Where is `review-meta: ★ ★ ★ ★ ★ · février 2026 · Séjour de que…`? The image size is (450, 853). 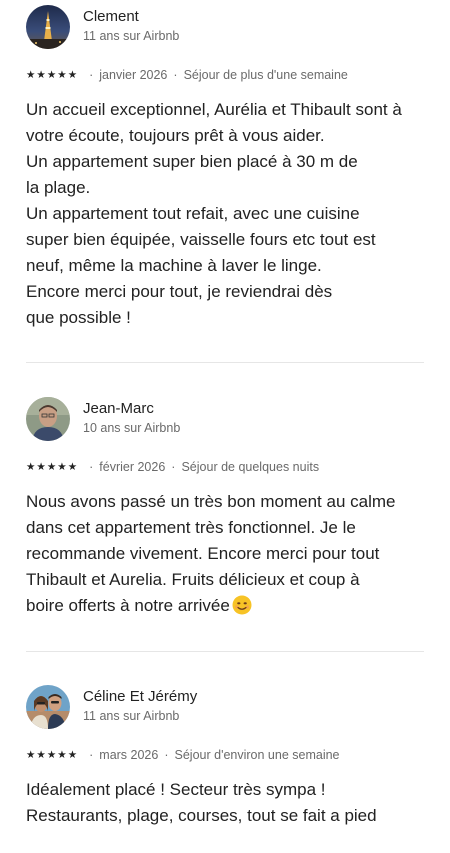
review-meta: ★ ★ ★ ★ ★ · février 2026 · Séjour de que… is located at coordinates (225, 467).